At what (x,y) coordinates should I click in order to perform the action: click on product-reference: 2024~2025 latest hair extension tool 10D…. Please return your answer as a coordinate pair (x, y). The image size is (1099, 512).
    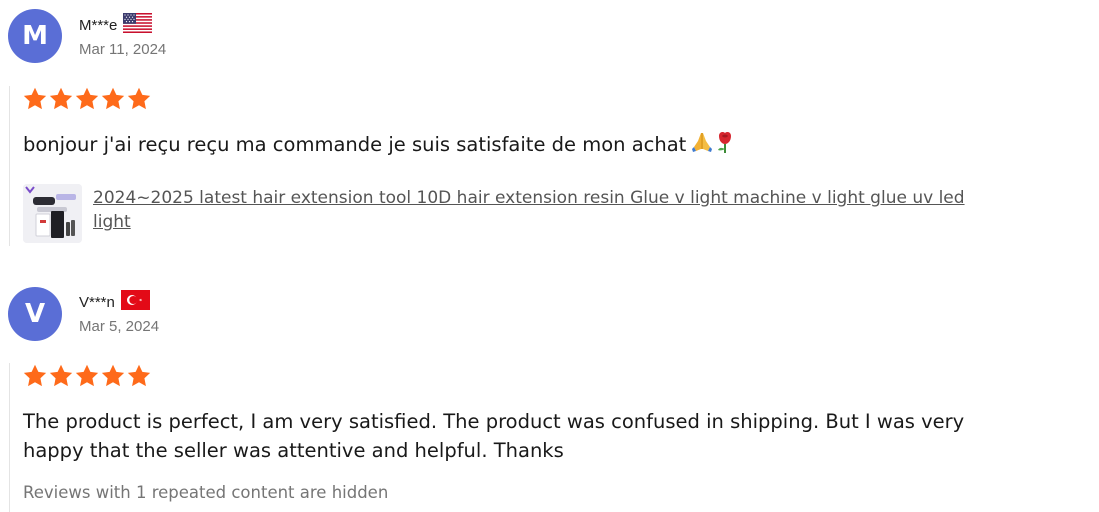
    Looking at the image, I should click on (508, 213).